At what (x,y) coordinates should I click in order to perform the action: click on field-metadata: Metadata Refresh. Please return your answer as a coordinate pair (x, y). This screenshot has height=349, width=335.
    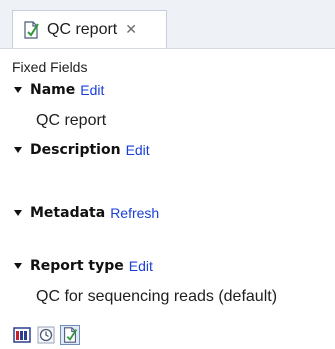
    Looking at the image, I should click on (86, 213).